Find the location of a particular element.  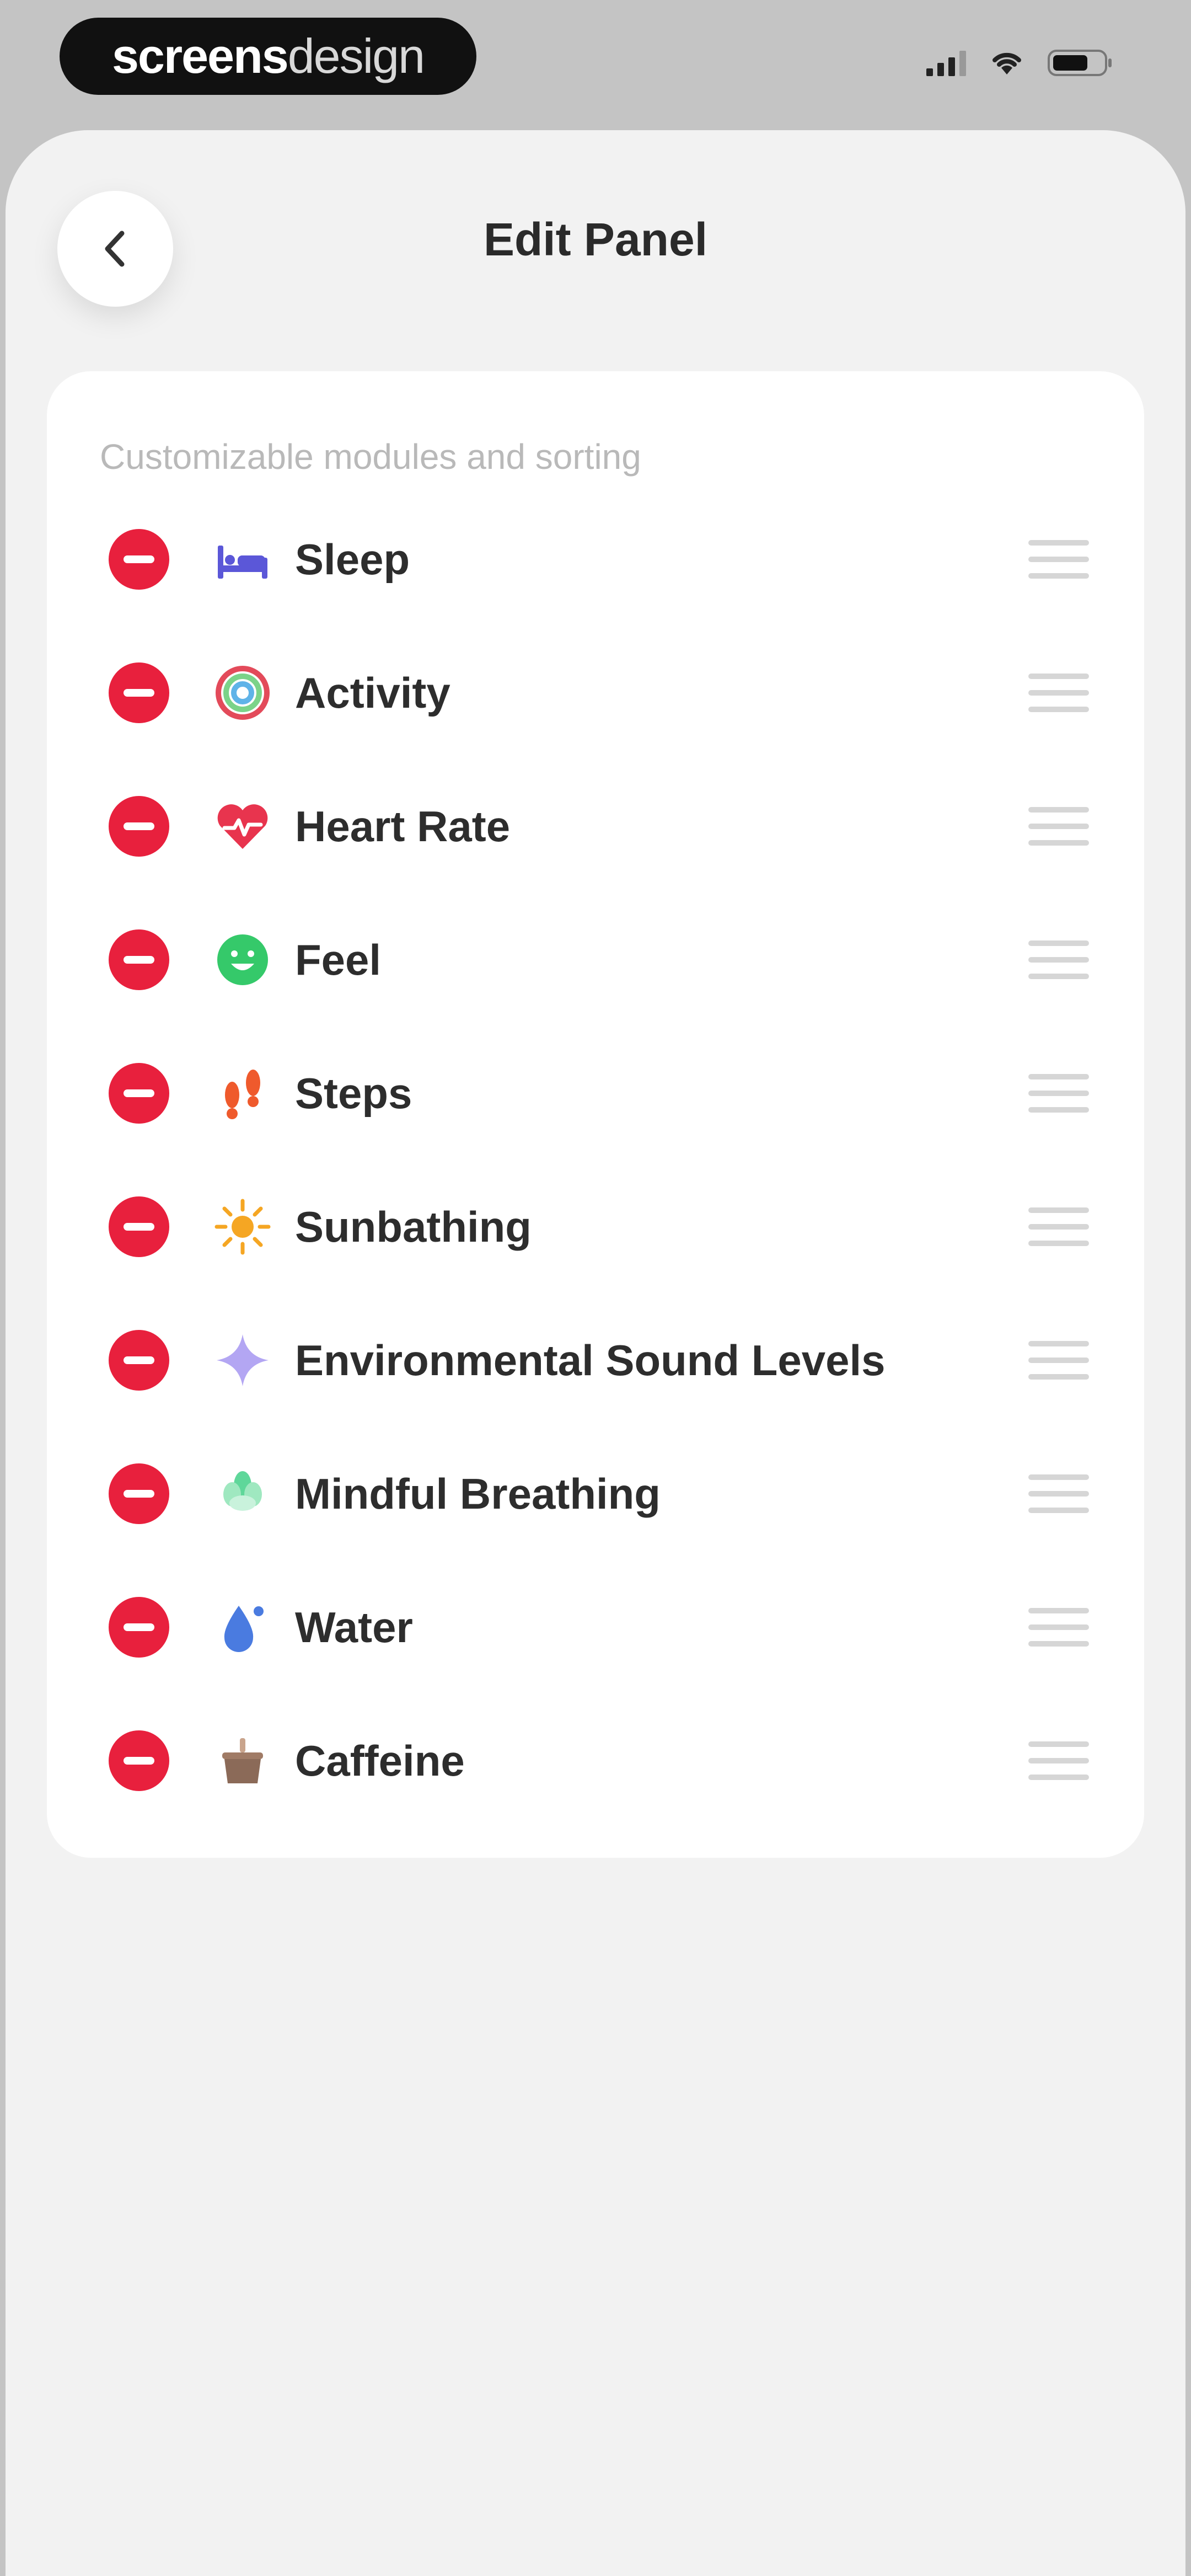

module-row-mindful-breathing: Mindful Breathing is located at coordinates (595, 1493).